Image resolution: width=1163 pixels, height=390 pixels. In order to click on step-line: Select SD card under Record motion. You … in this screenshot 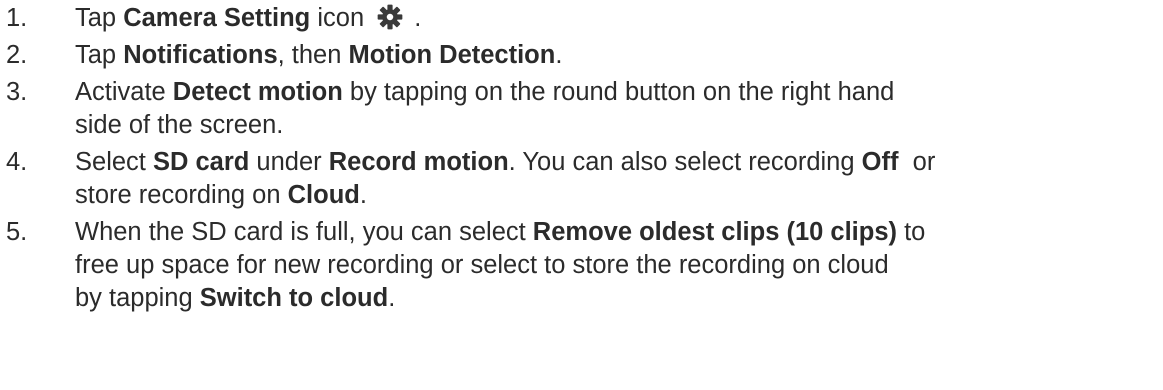, I will do `click(619, 162)`.